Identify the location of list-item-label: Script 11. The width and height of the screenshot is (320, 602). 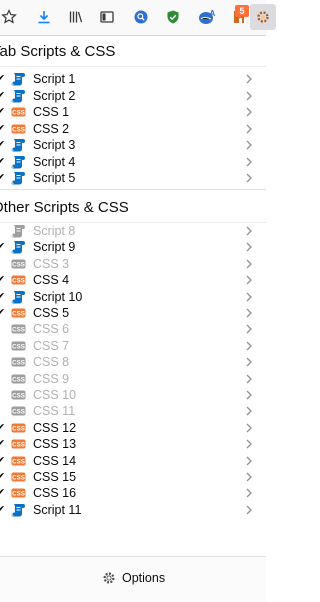
(57, 509).